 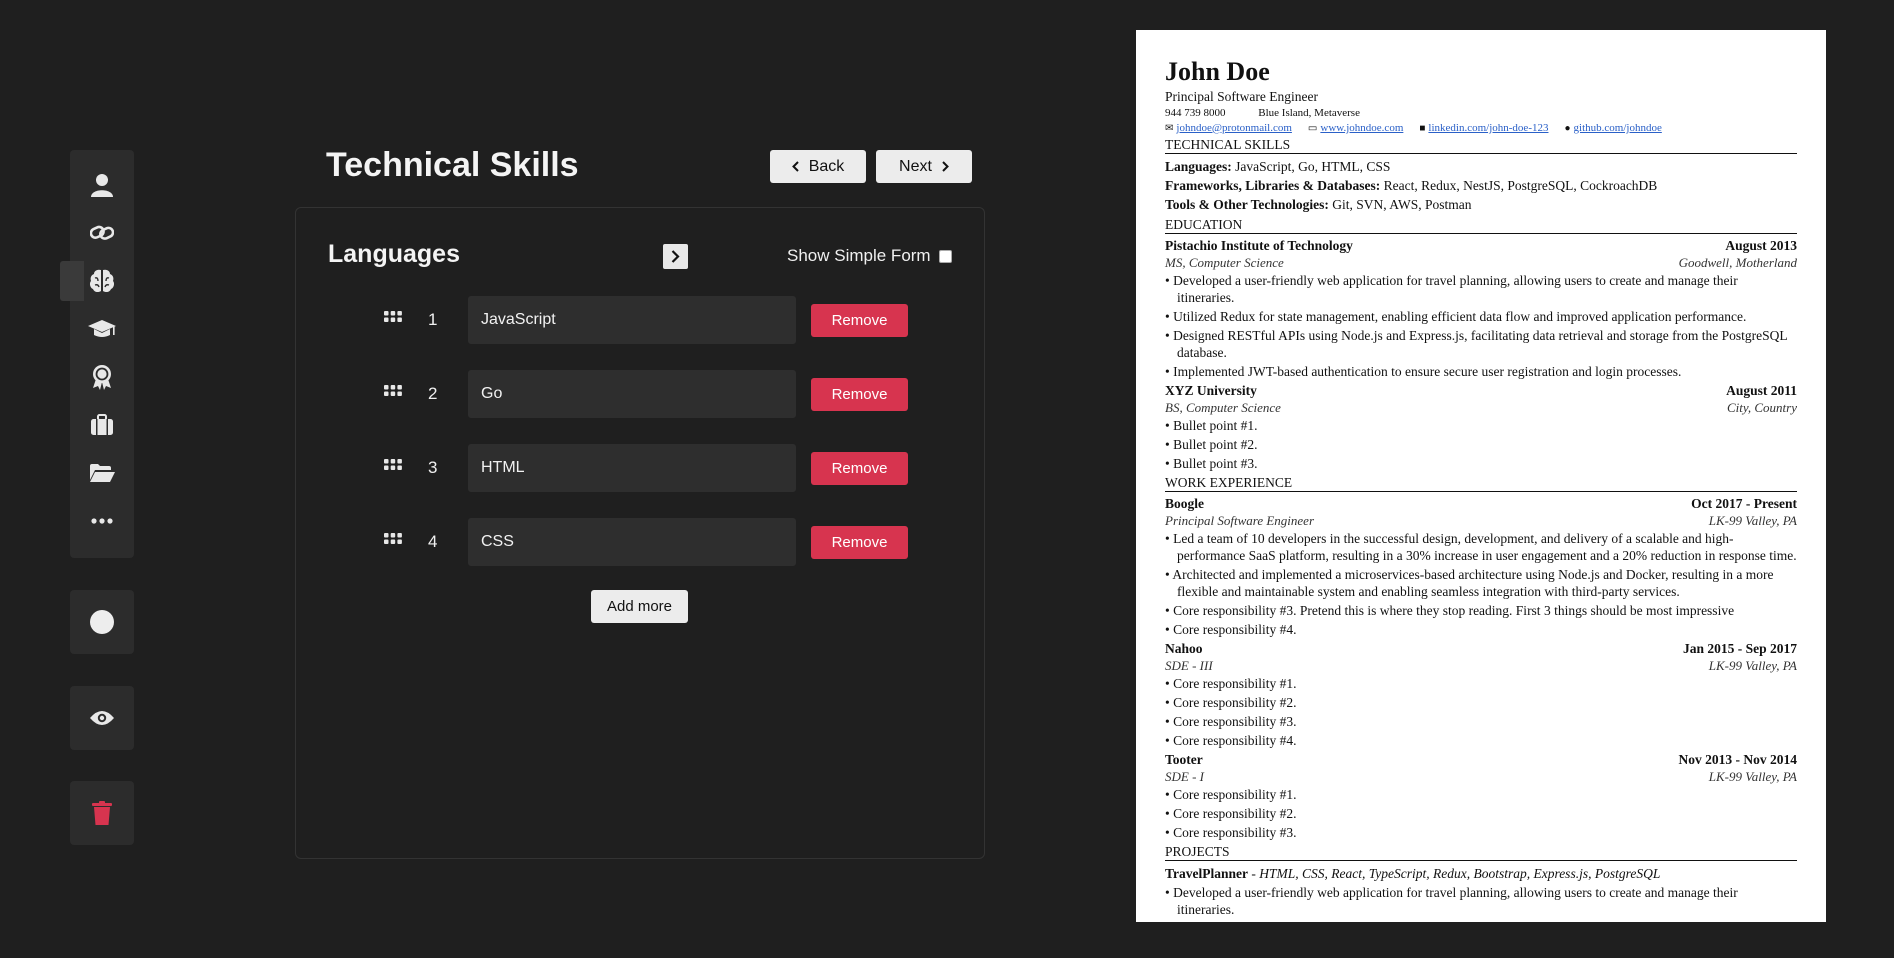 I want to click on resume-website-link: www.johndoe.com, so click(x=1361, y=128).